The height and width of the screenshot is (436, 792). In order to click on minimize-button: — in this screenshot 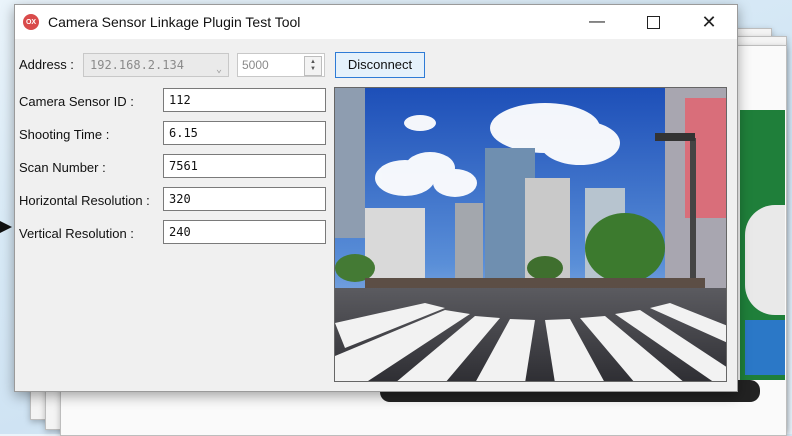, I will do `click(597, 22)`.